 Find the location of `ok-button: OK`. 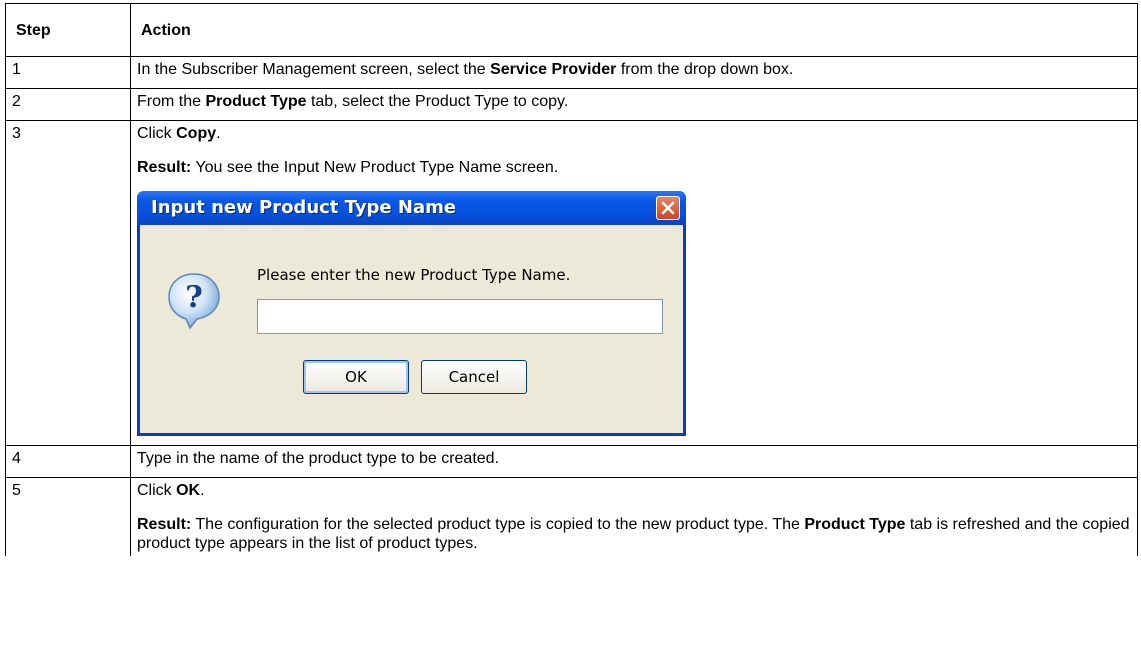

ok-button: OK is located at coordinates (356, 377).